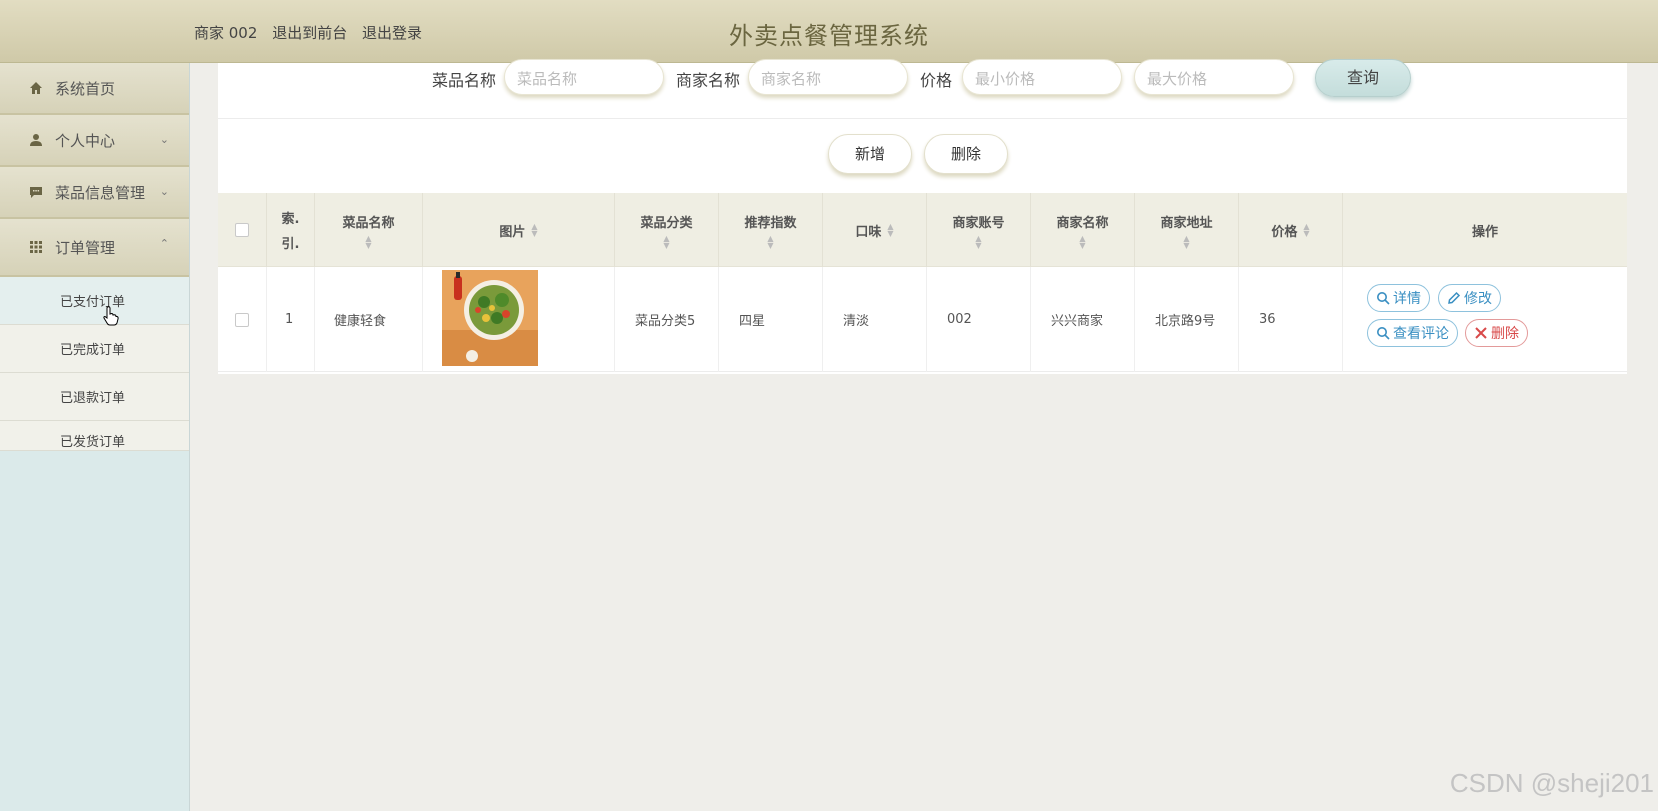 This screenshot has height=811, width=1658. What do you see at coordinates (870, 154) in the screenshot?
I see `add-button: 新增` at bounding box center [870, 154].